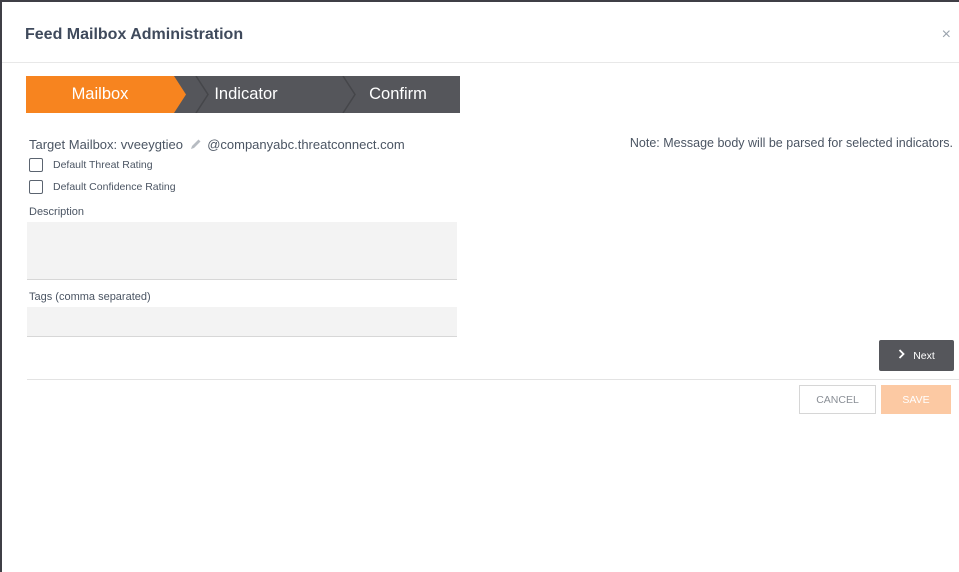 This screenshot has height=572, width=959. Describe the element at coordinates (36, 187) in the screenshot. I see `default-confidence-rating-checkbox` at that location.